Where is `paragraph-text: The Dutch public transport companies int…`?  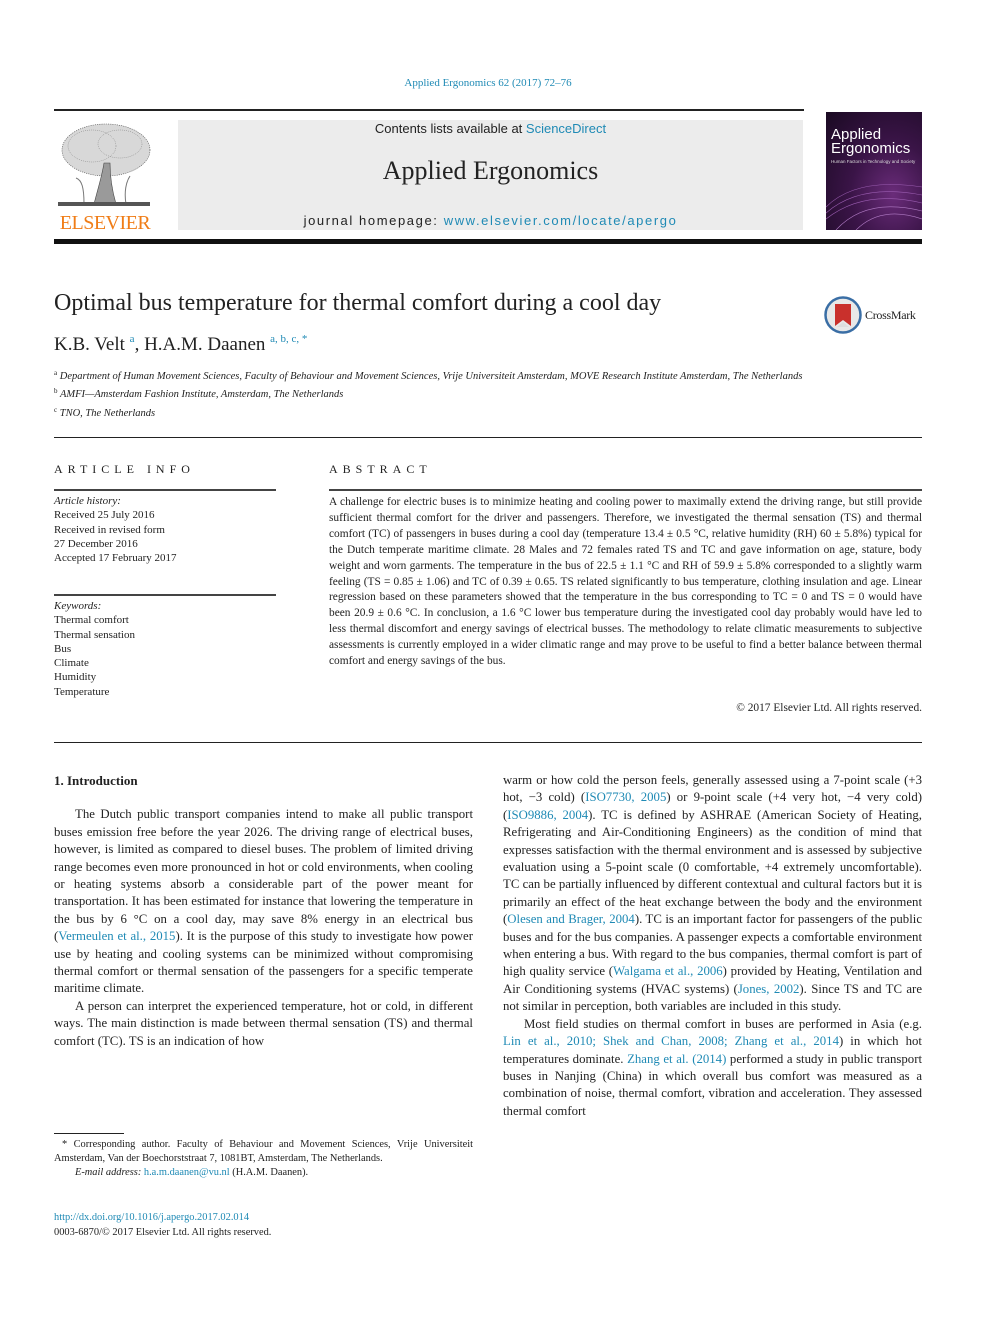 paragraph-text: The Dutch public transport companies int… is located at coordinates (263, 875).